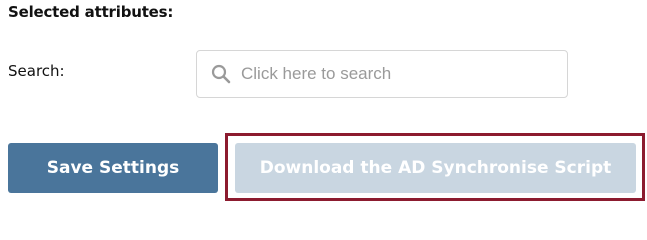 Image resolution: width=647 pixels, height=240 pixels. What do you see at coordinates (221, 74) in the screenshot?
I see `search-icon` at bounding box center [221, 74].